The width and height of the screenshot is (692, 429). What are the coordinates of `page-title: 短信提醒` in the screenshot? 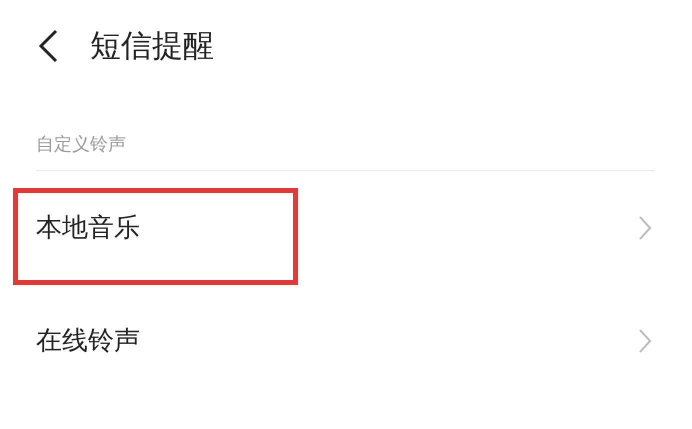 It's located at (152, 46).